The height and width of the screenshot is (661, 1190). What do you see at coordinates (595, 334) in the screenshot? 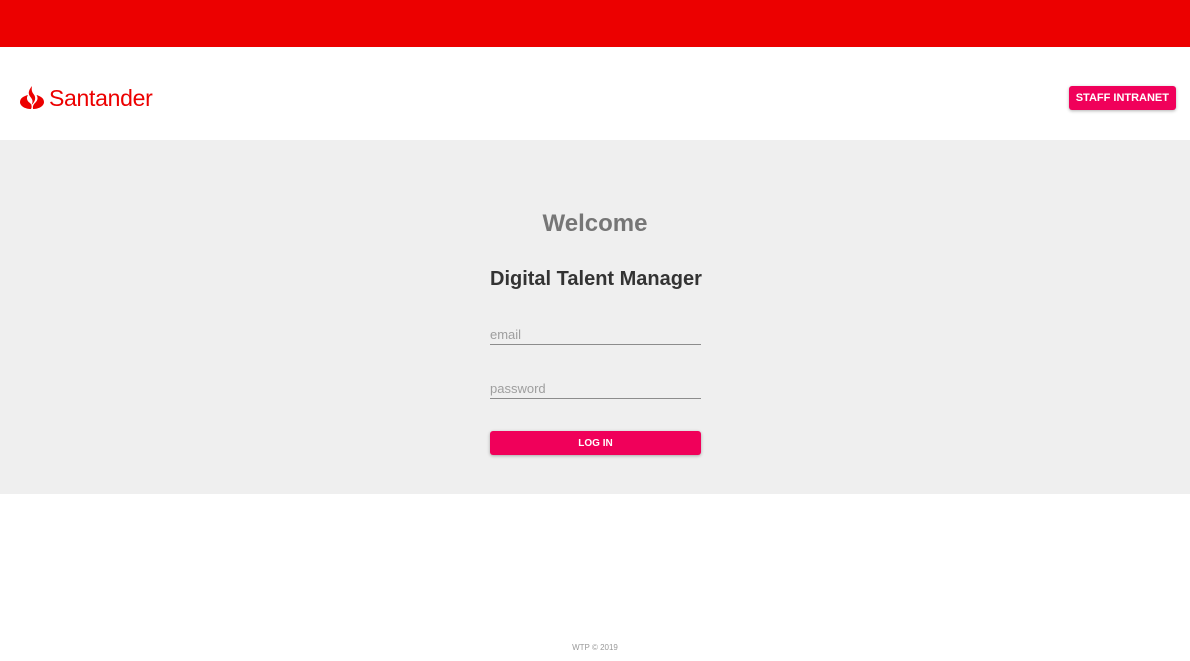
I see `email-field` at bounding box center [595, 334].